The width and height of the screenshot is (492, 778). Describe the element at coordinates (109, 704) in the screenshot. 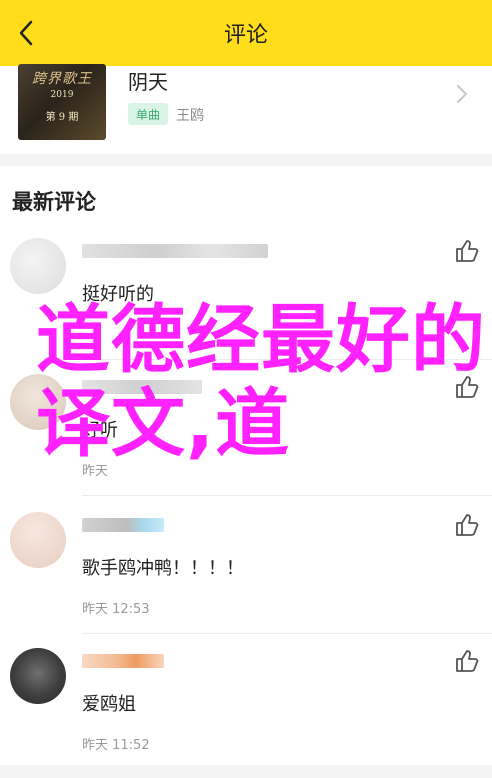

I see `comment-text: 爱鸥姐` at that location.